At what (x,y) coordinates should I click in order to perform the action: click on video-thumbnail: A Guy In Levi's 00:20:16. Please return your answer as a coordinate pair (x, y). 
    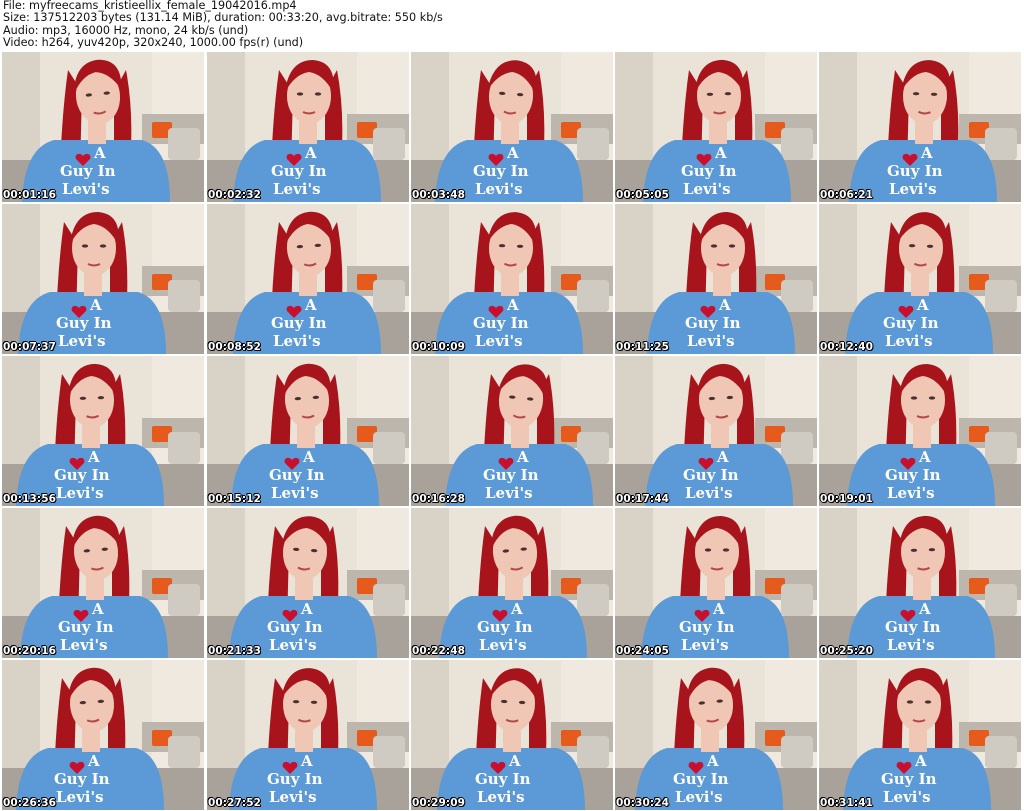
    Looking at the image, I should click on (103, 583).